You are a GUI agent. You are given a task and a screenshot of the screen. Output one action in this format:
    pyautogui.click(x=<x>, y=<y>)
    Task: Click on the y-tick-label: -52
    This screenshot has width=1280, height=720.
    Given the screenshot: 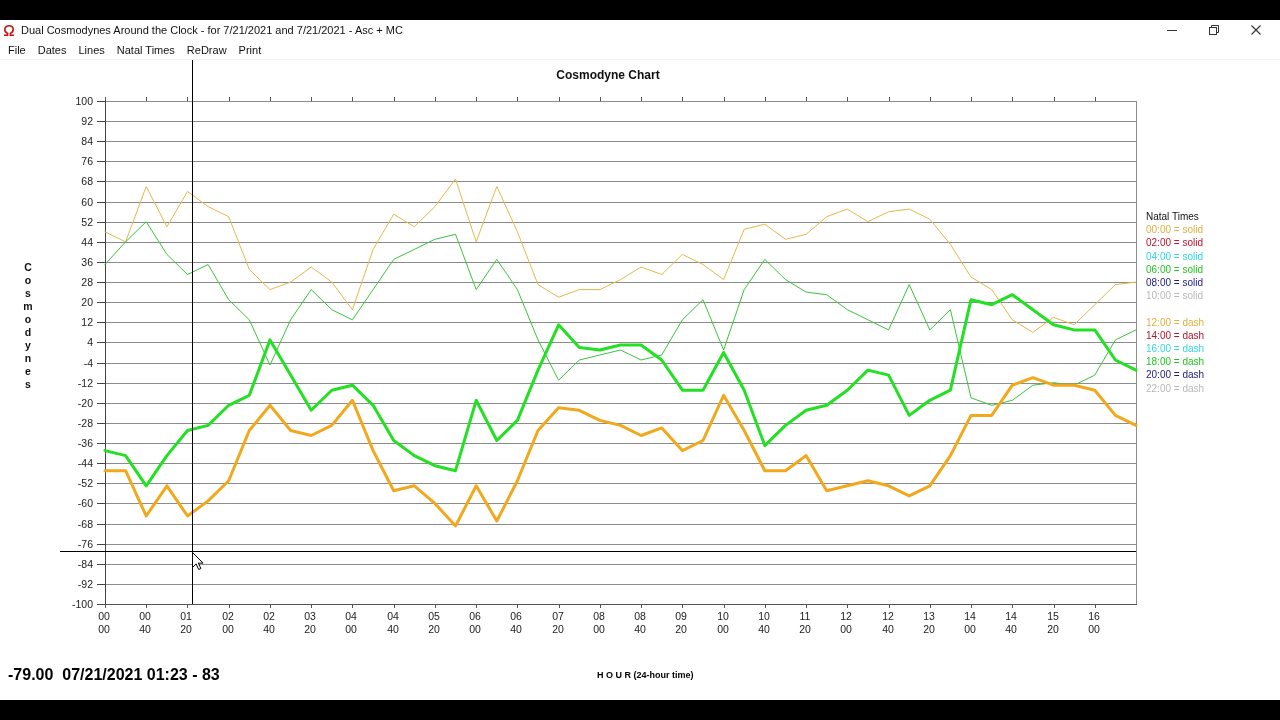 What is the action you would take?
    pyautogui.click(x=85, y=483)
    